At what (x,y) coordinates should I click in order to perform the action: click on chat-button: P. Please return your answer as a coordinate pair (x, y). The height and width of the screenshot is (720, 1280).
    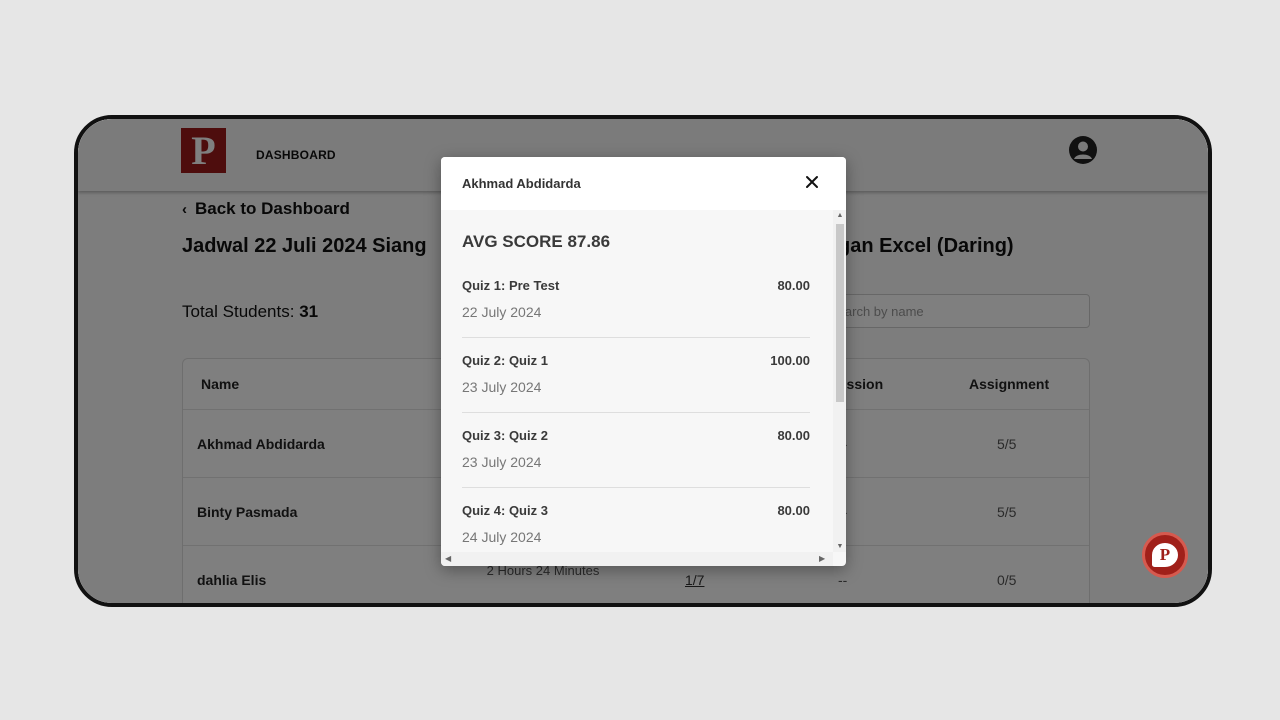
    Looking at the image, I should click on (1165, 555).